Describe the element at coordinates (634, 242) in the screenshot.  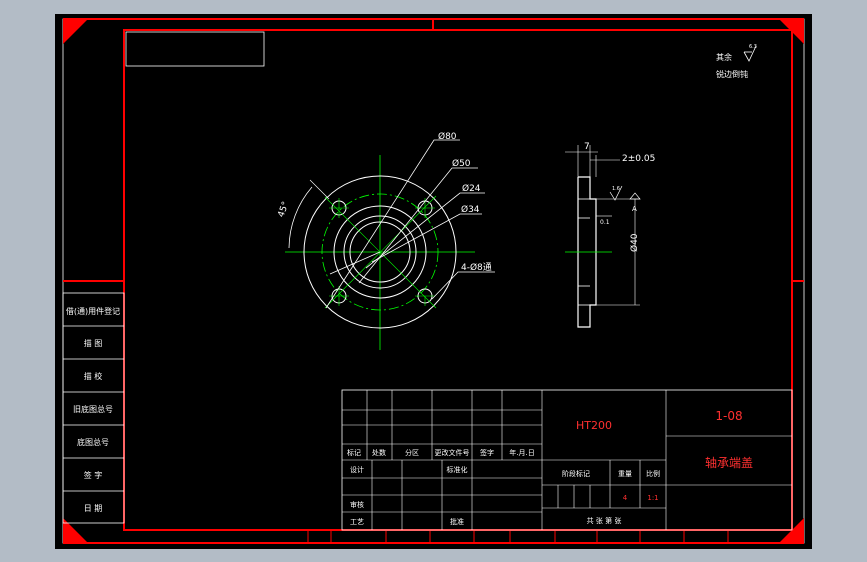
I see `dim-bore-dia: Ø40` at that location.